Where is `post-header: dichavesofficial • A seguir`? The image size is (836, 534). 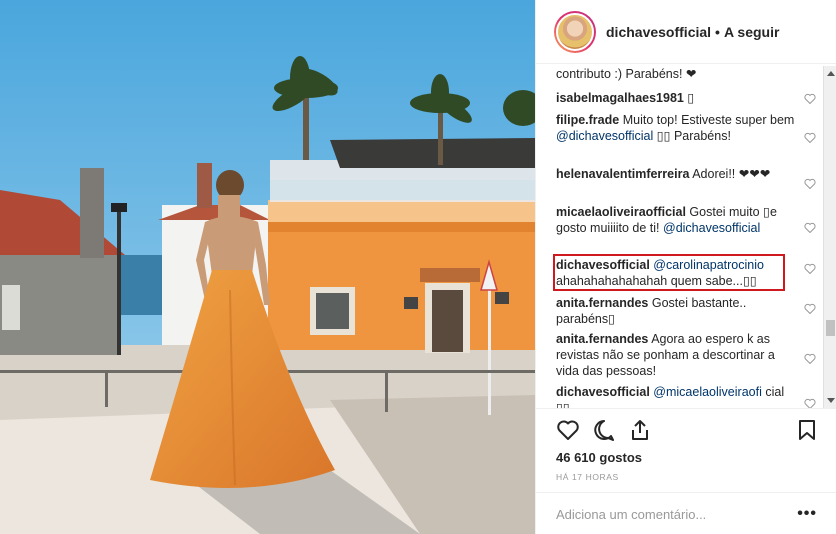 post-header: dichavesofficial • A seguir is located at coordinates (686, 32).